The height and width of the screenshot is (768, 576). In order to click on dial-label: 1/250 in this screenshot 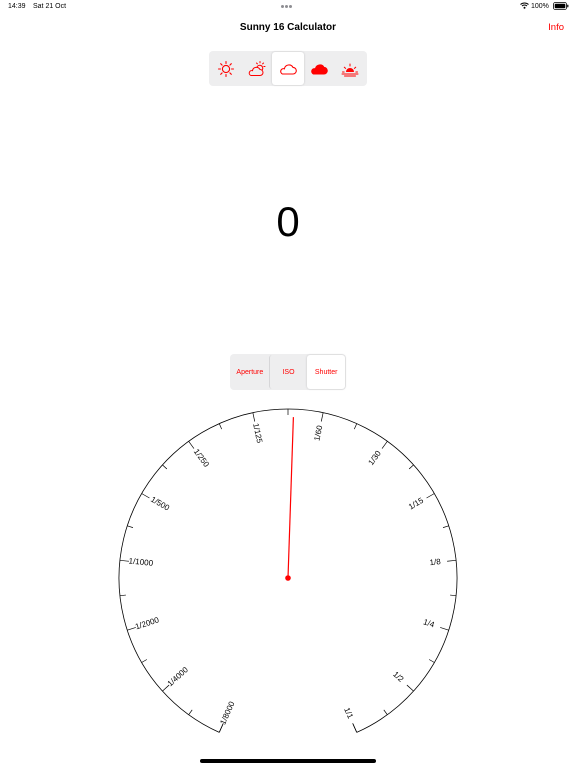, I will do `click(201, 458)`.